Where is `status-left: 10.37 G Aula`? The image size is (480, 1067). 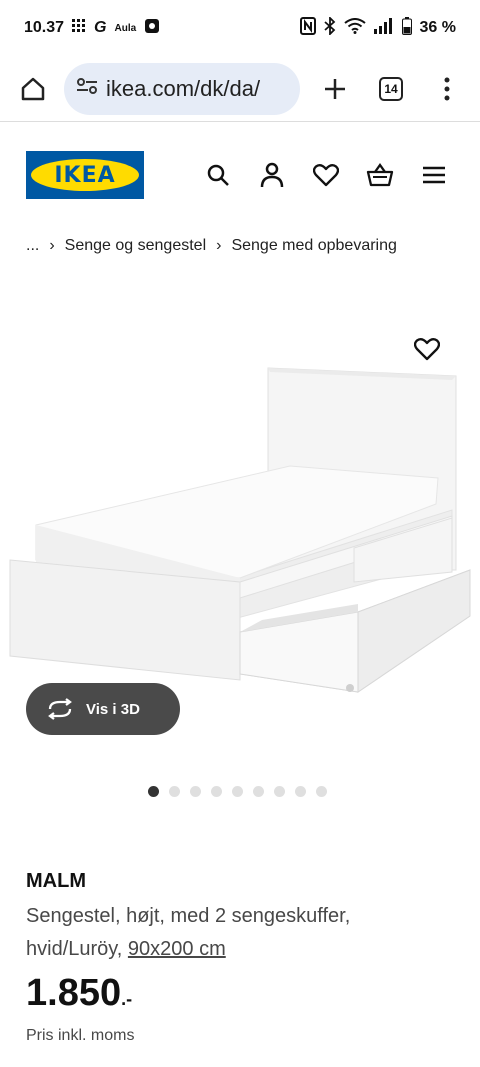
status-left: 10.37 G Aula is located at coordinates (92, 28).